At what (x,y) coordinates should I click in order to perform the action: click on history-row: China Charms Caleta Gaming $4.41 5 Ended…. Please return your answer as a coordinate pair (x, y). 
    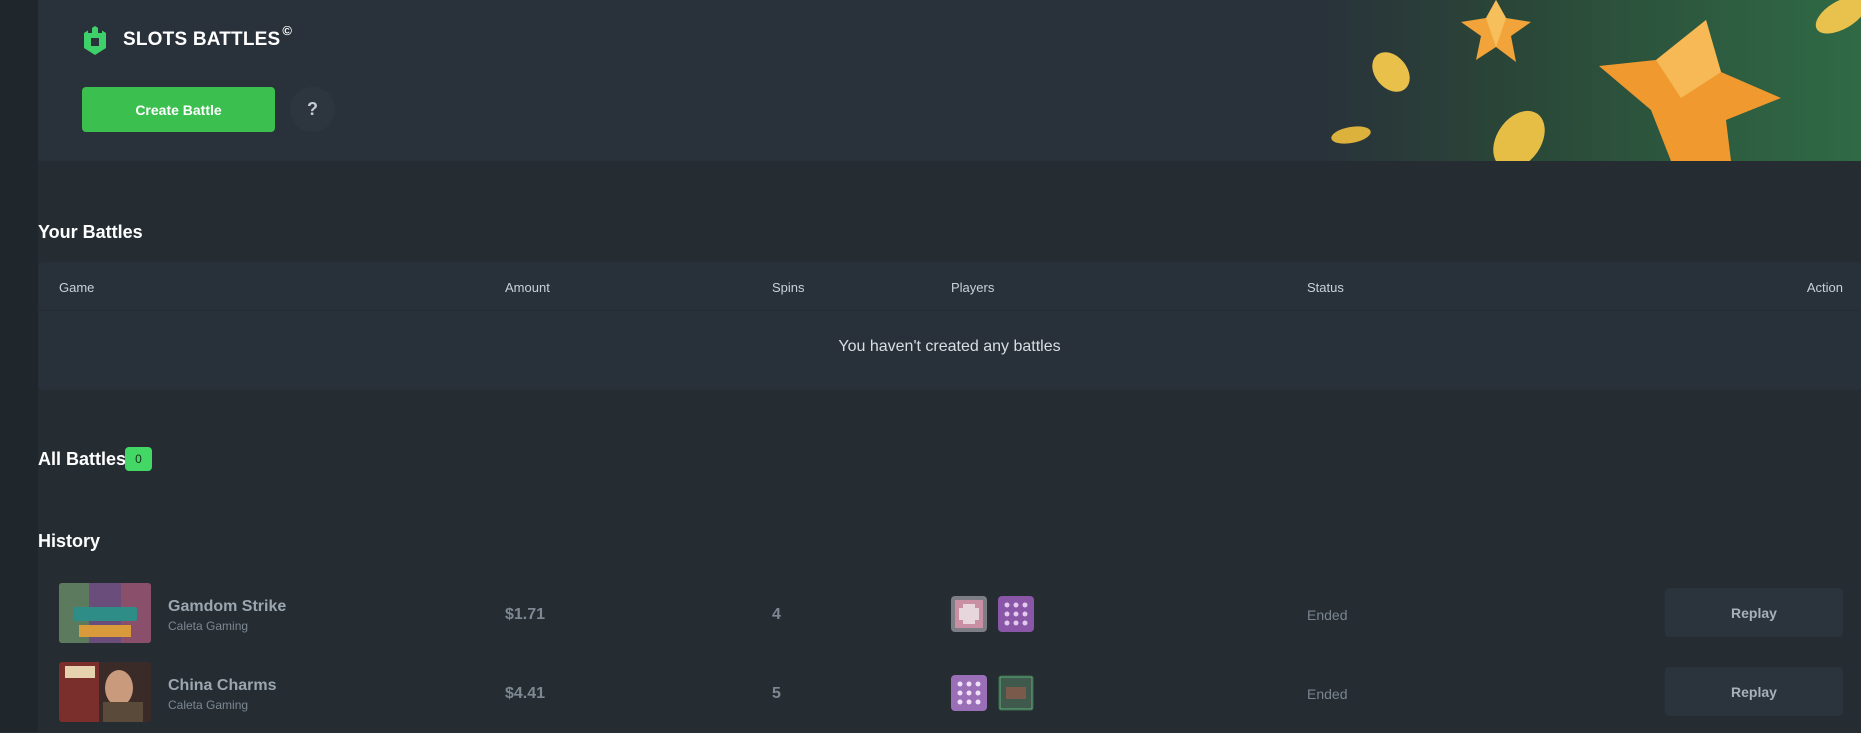
    Looking at the image, I should click on (949, 693).